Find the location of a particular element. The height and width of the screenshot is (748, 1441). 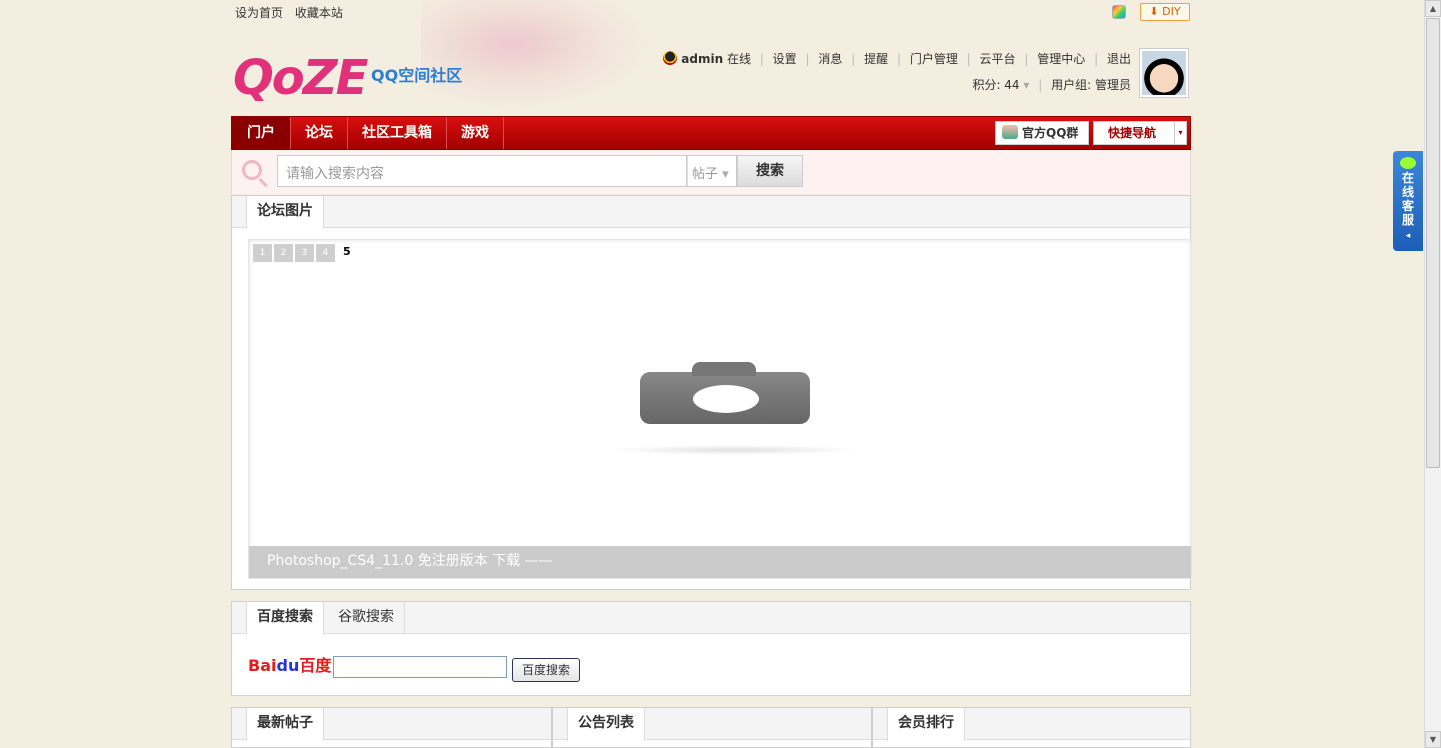

paw-icon: du is located at coordinates (288, 665).